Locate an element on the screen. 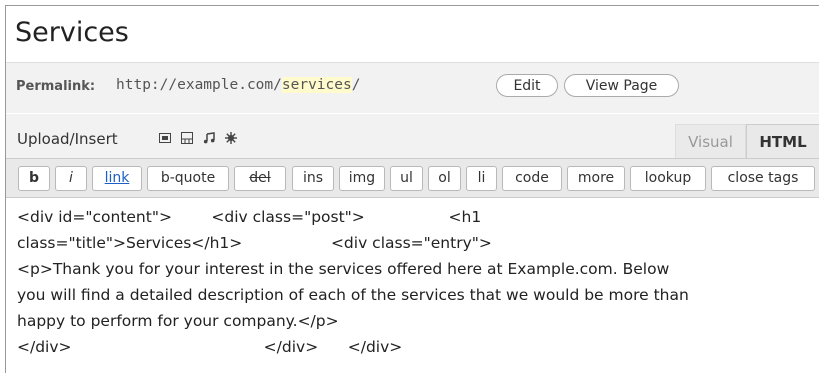 The height and width of the screenshot is (373, 819). permalink-url-suffix: / is located at coordinates (356, 85).